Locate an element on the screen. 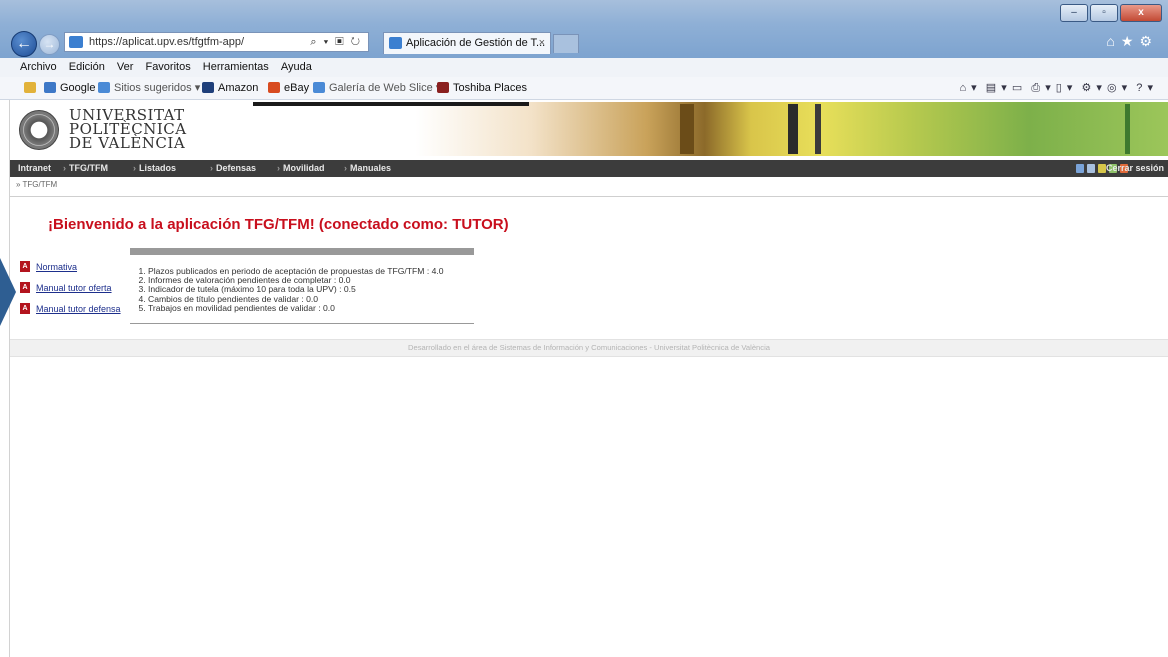 The width and height of the screenshot is (1168, 657). nav-intranet: Intranet is located at coordinates (34, 168).